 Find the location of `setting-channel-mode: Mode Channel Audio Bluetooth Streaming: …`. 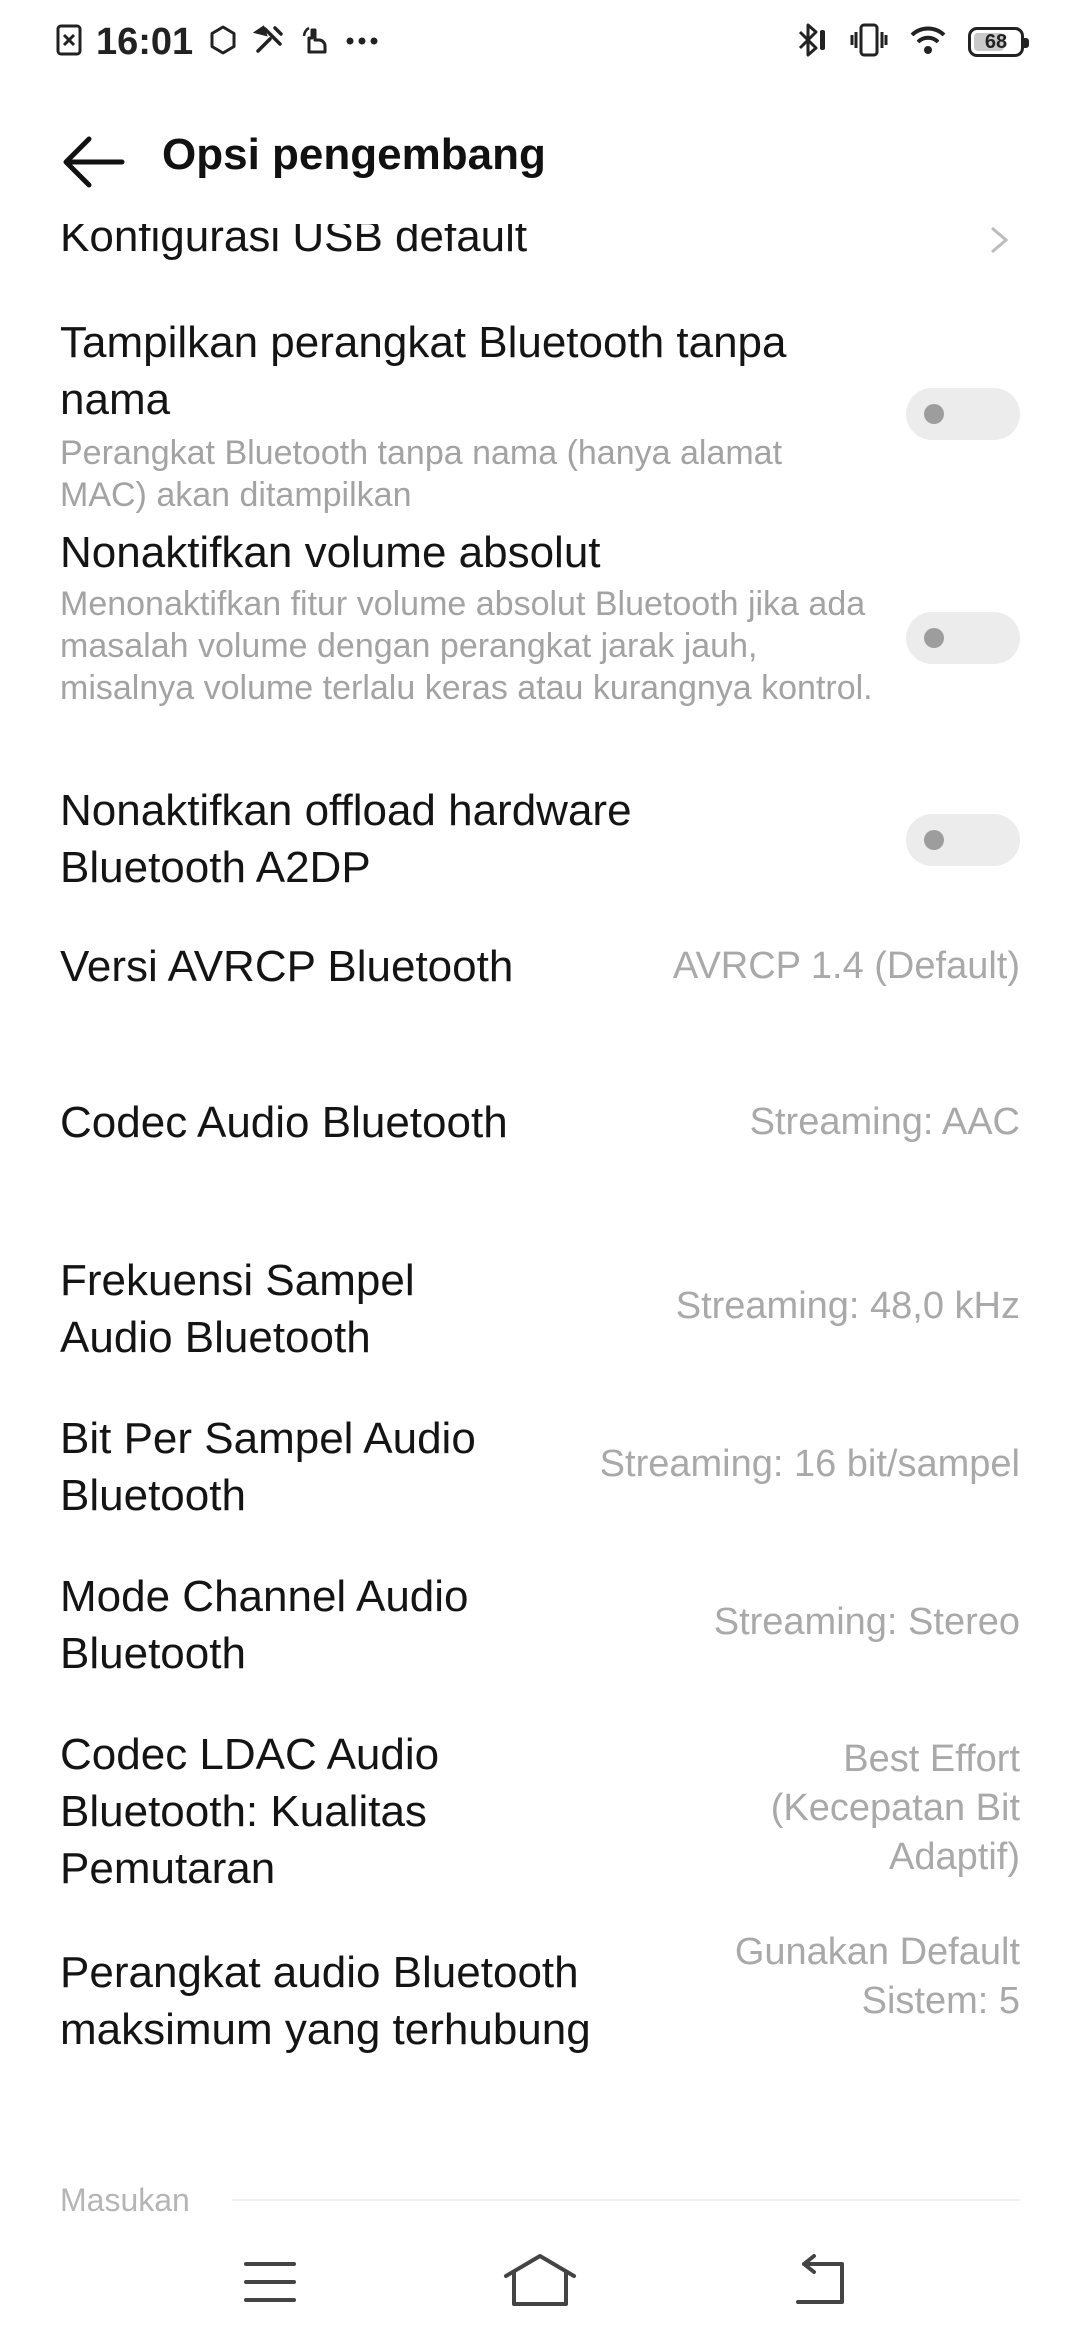

setting-channel-mode: Mode Channel Audio Bluetooth Streaming: … is located at coordinates (540, 1625).